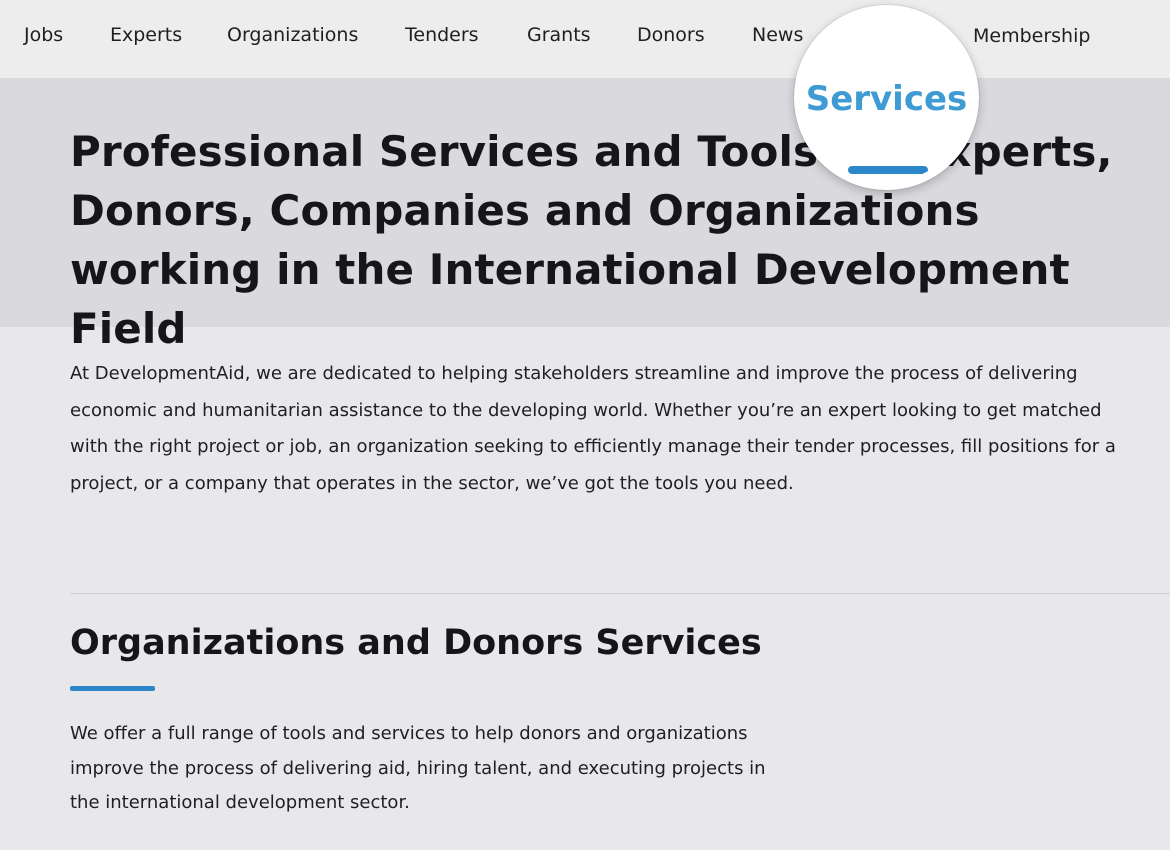 The height and width of the screenshot is (850, 1170). I want to click on nav-item-news: News, so click(777, 35).